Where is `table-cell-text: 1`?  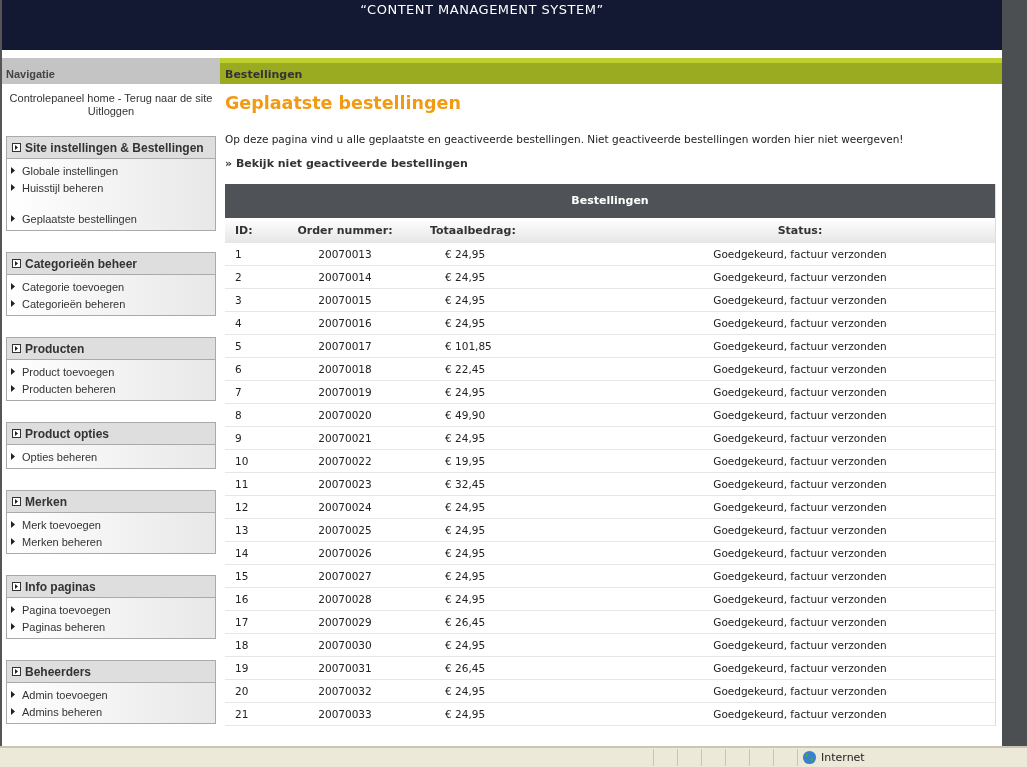
table-cell-text: 1 is located at coordinates (238, 254).